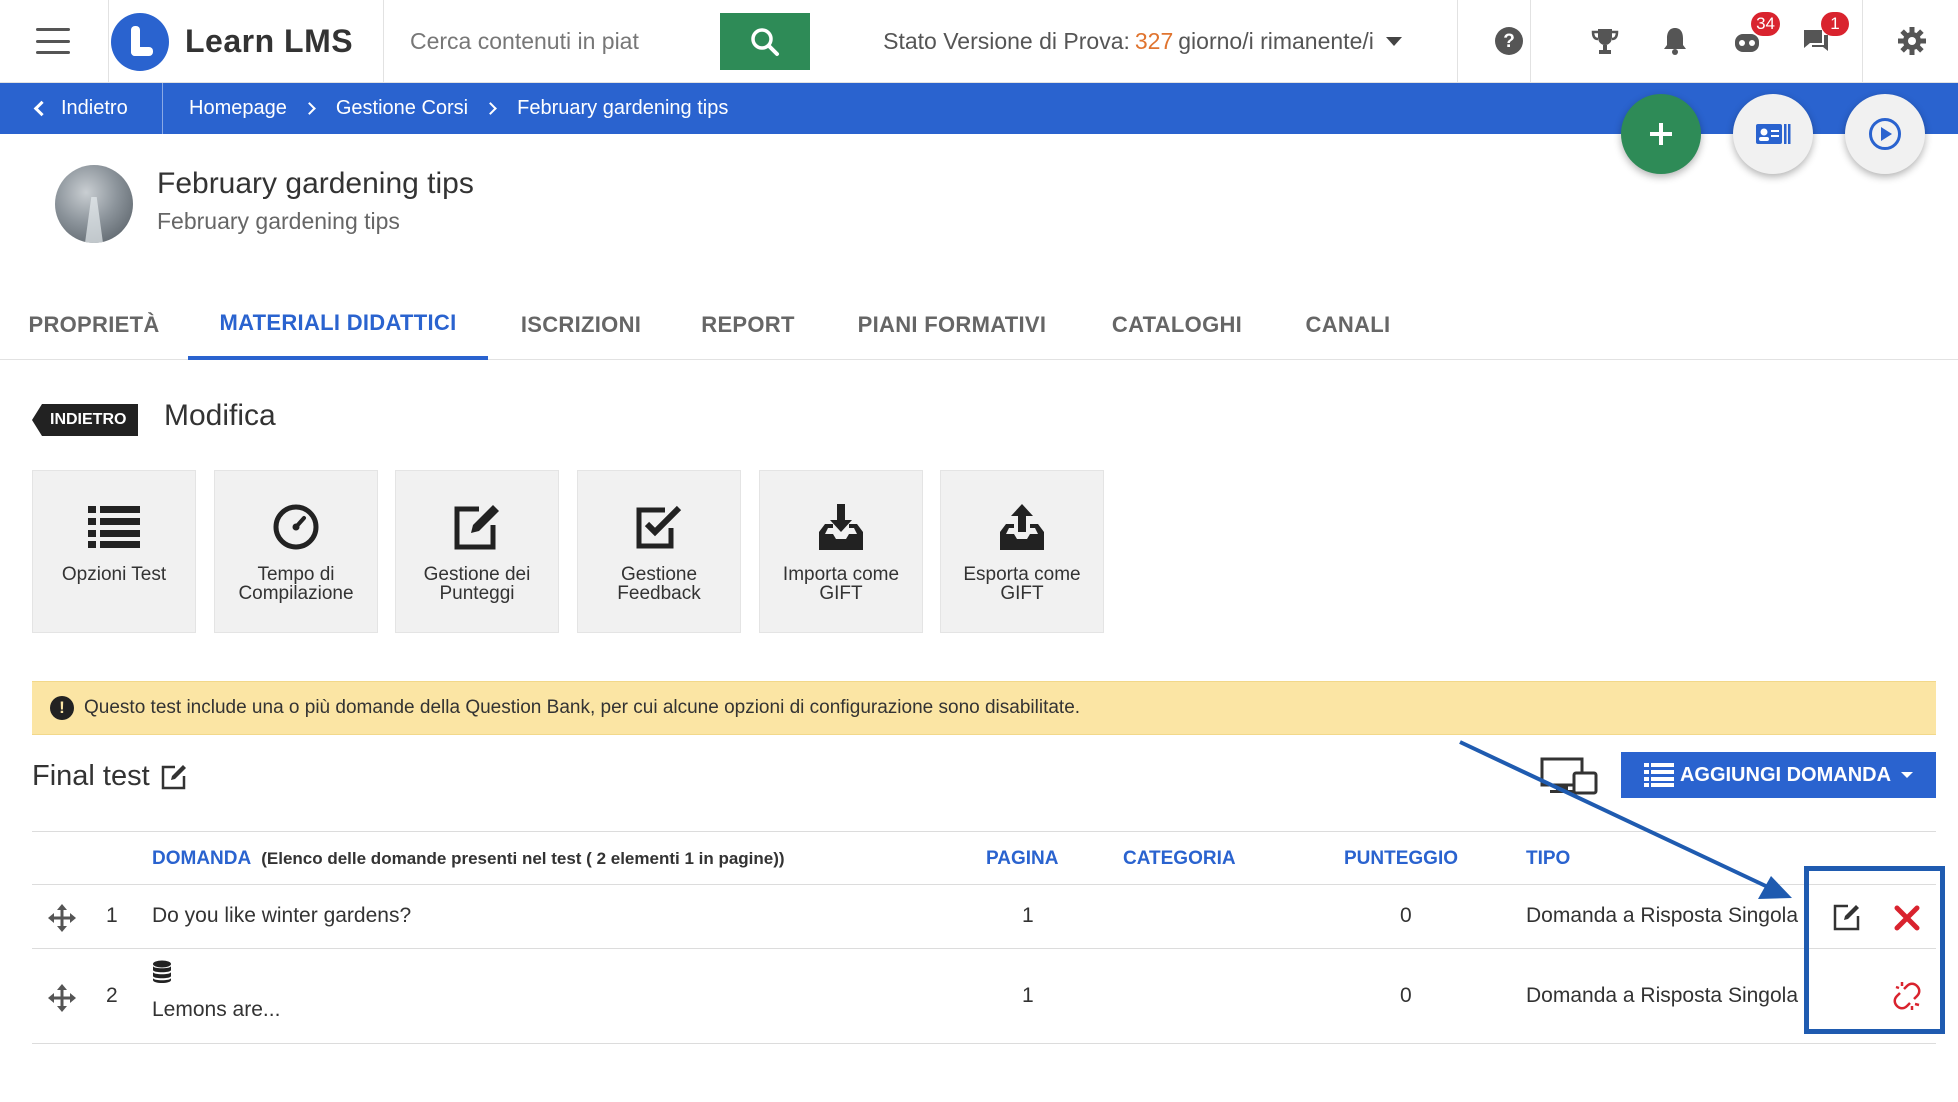  Describe the element at coordinates (659, 584) in the screenshot. I see `tool-label: Gestione Feedback` at that location.